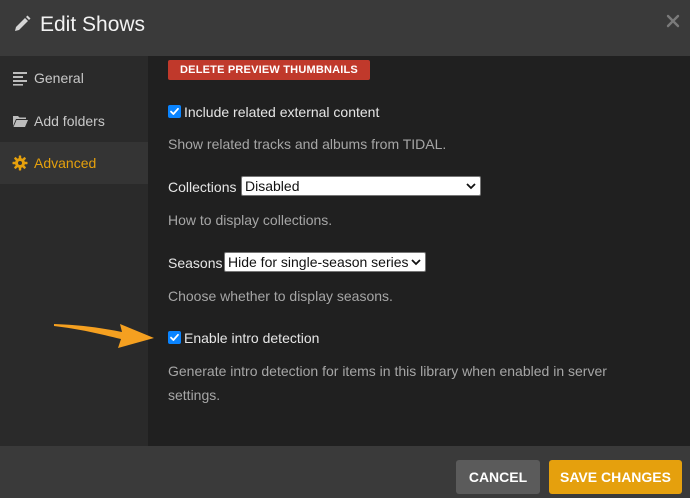 This screenshot has width=690, height=498. I want to click on sidebar-item-add-folders: Add folders, so click(74, 121).